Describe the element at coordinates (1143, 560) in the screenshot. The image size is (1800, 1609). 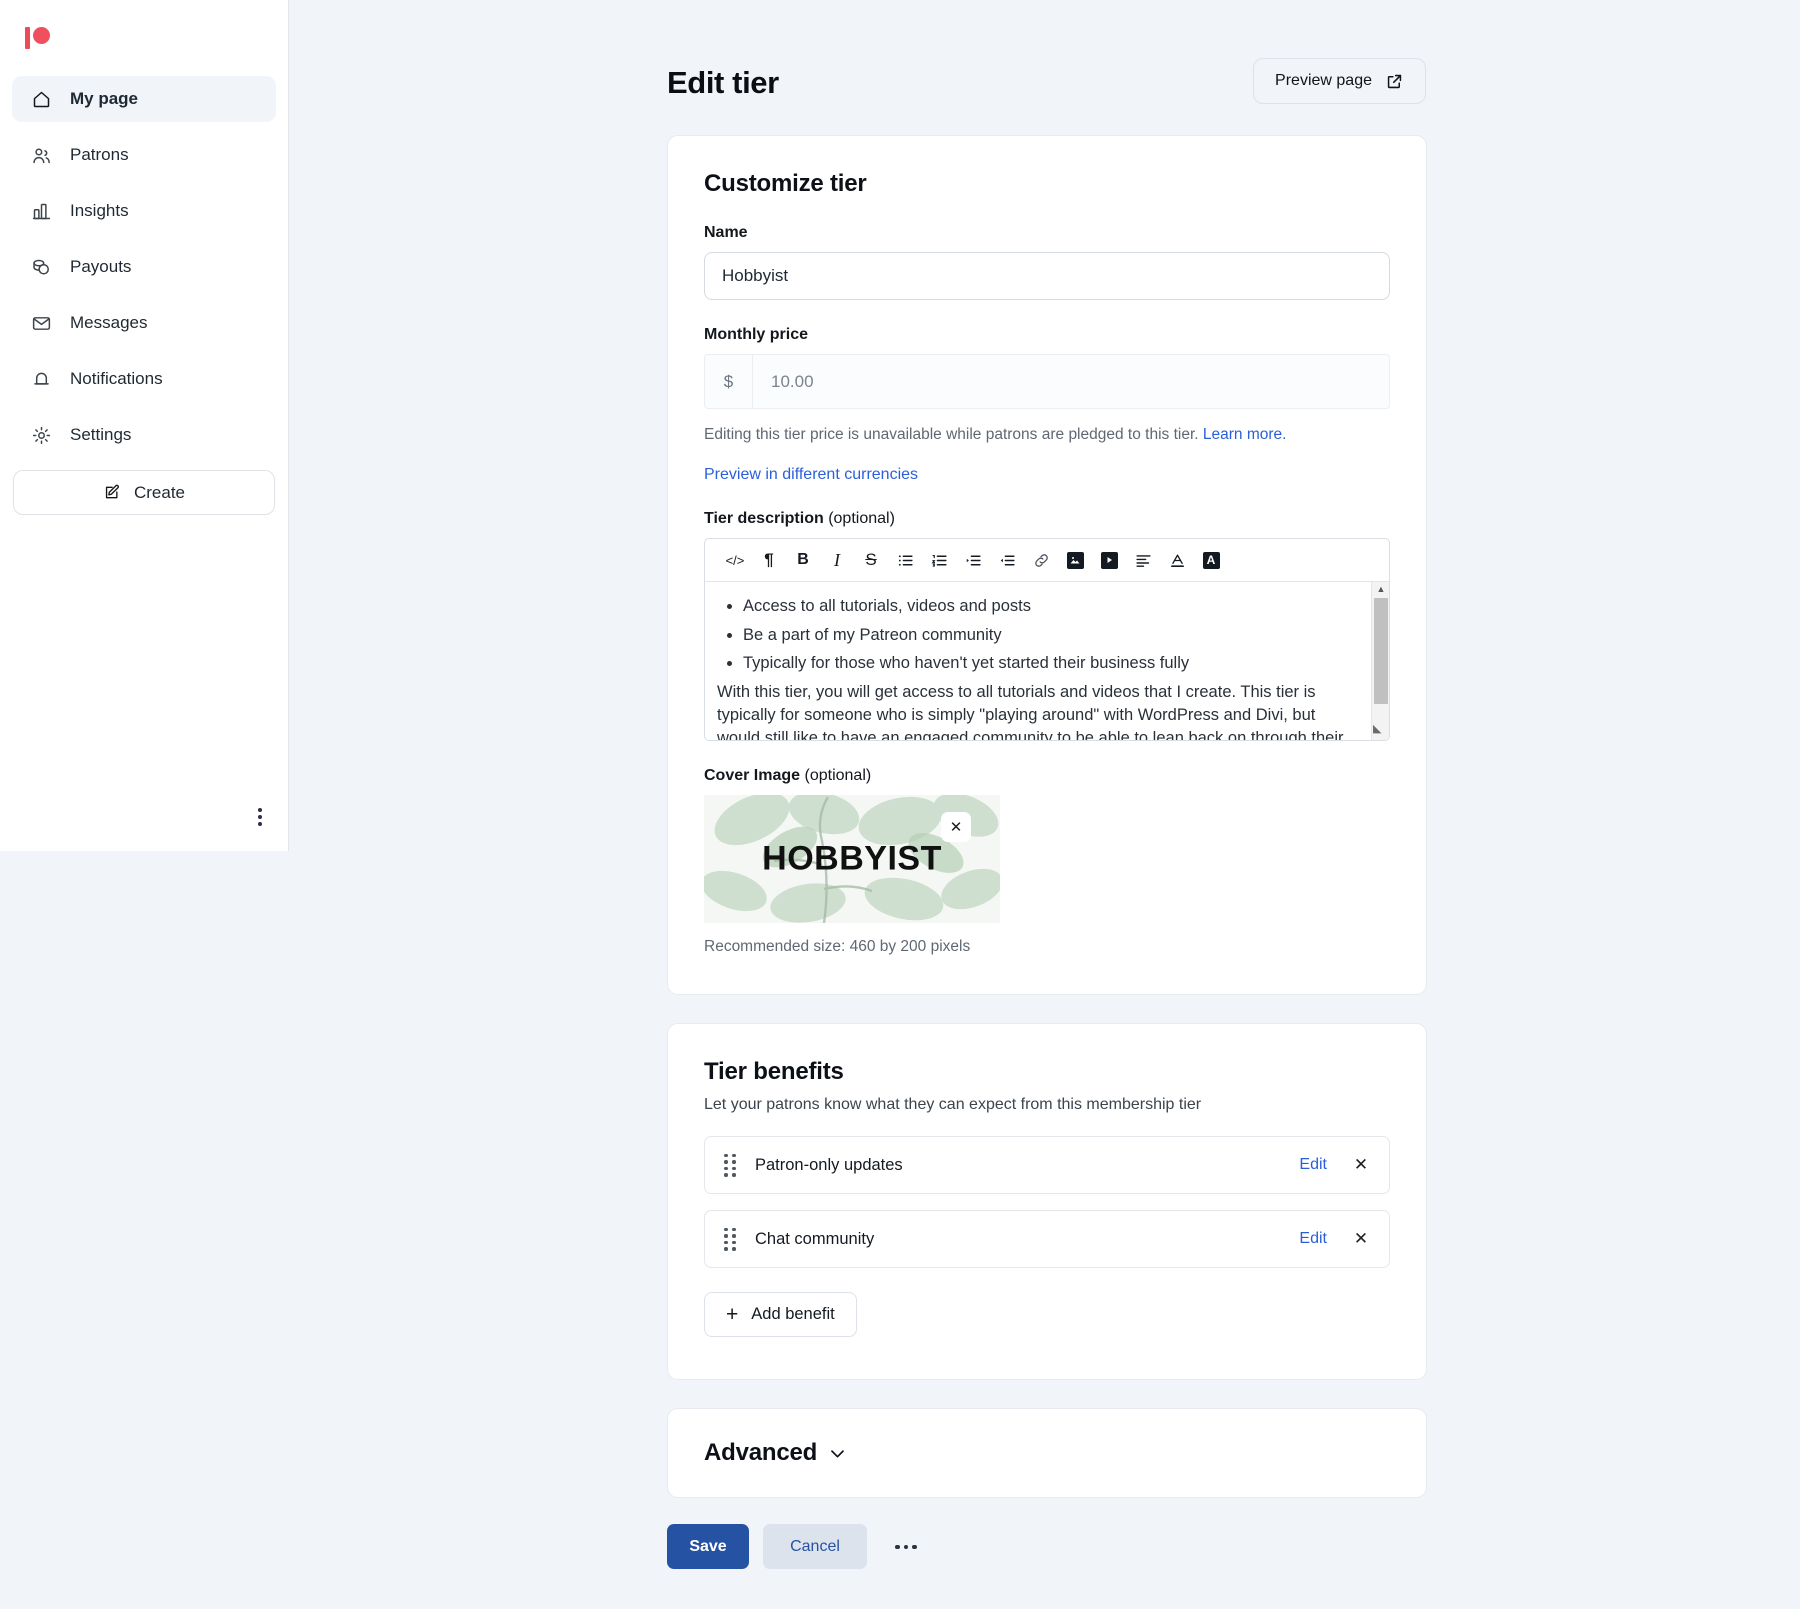
I see `align-left-icon` at that location.